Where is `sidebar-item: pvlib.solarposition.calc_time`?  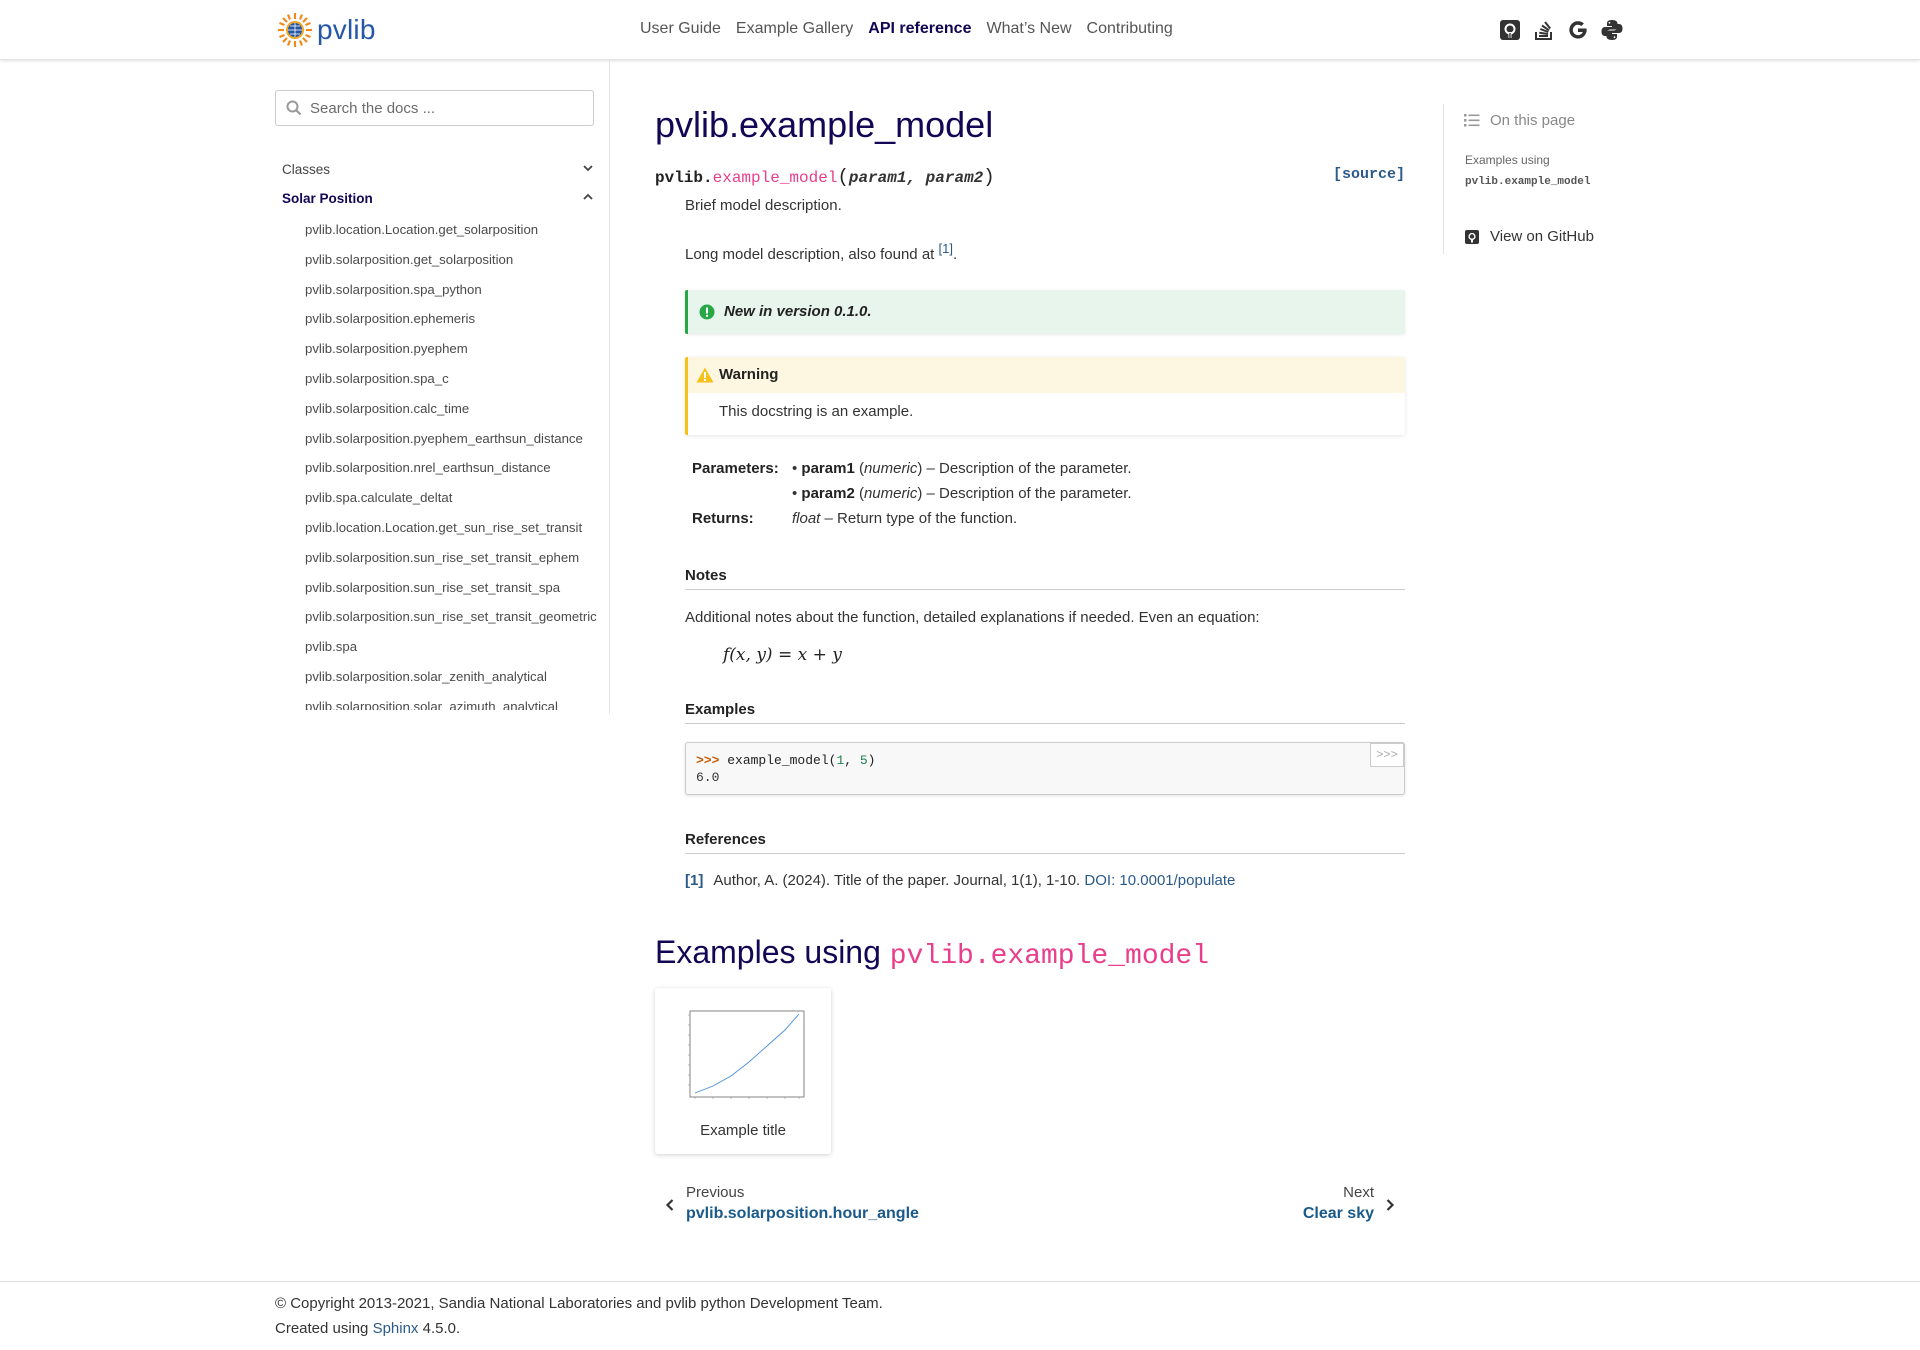 sidebar-item: pvlib.solarposition.calc_time is located at coordinates (460, 416).